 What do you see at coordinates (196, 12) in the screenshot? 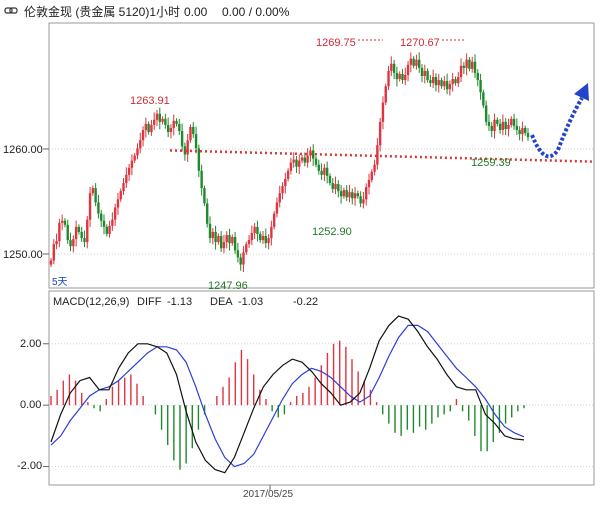
I see `last-price: 0.00` at bounding box center [196, 12].